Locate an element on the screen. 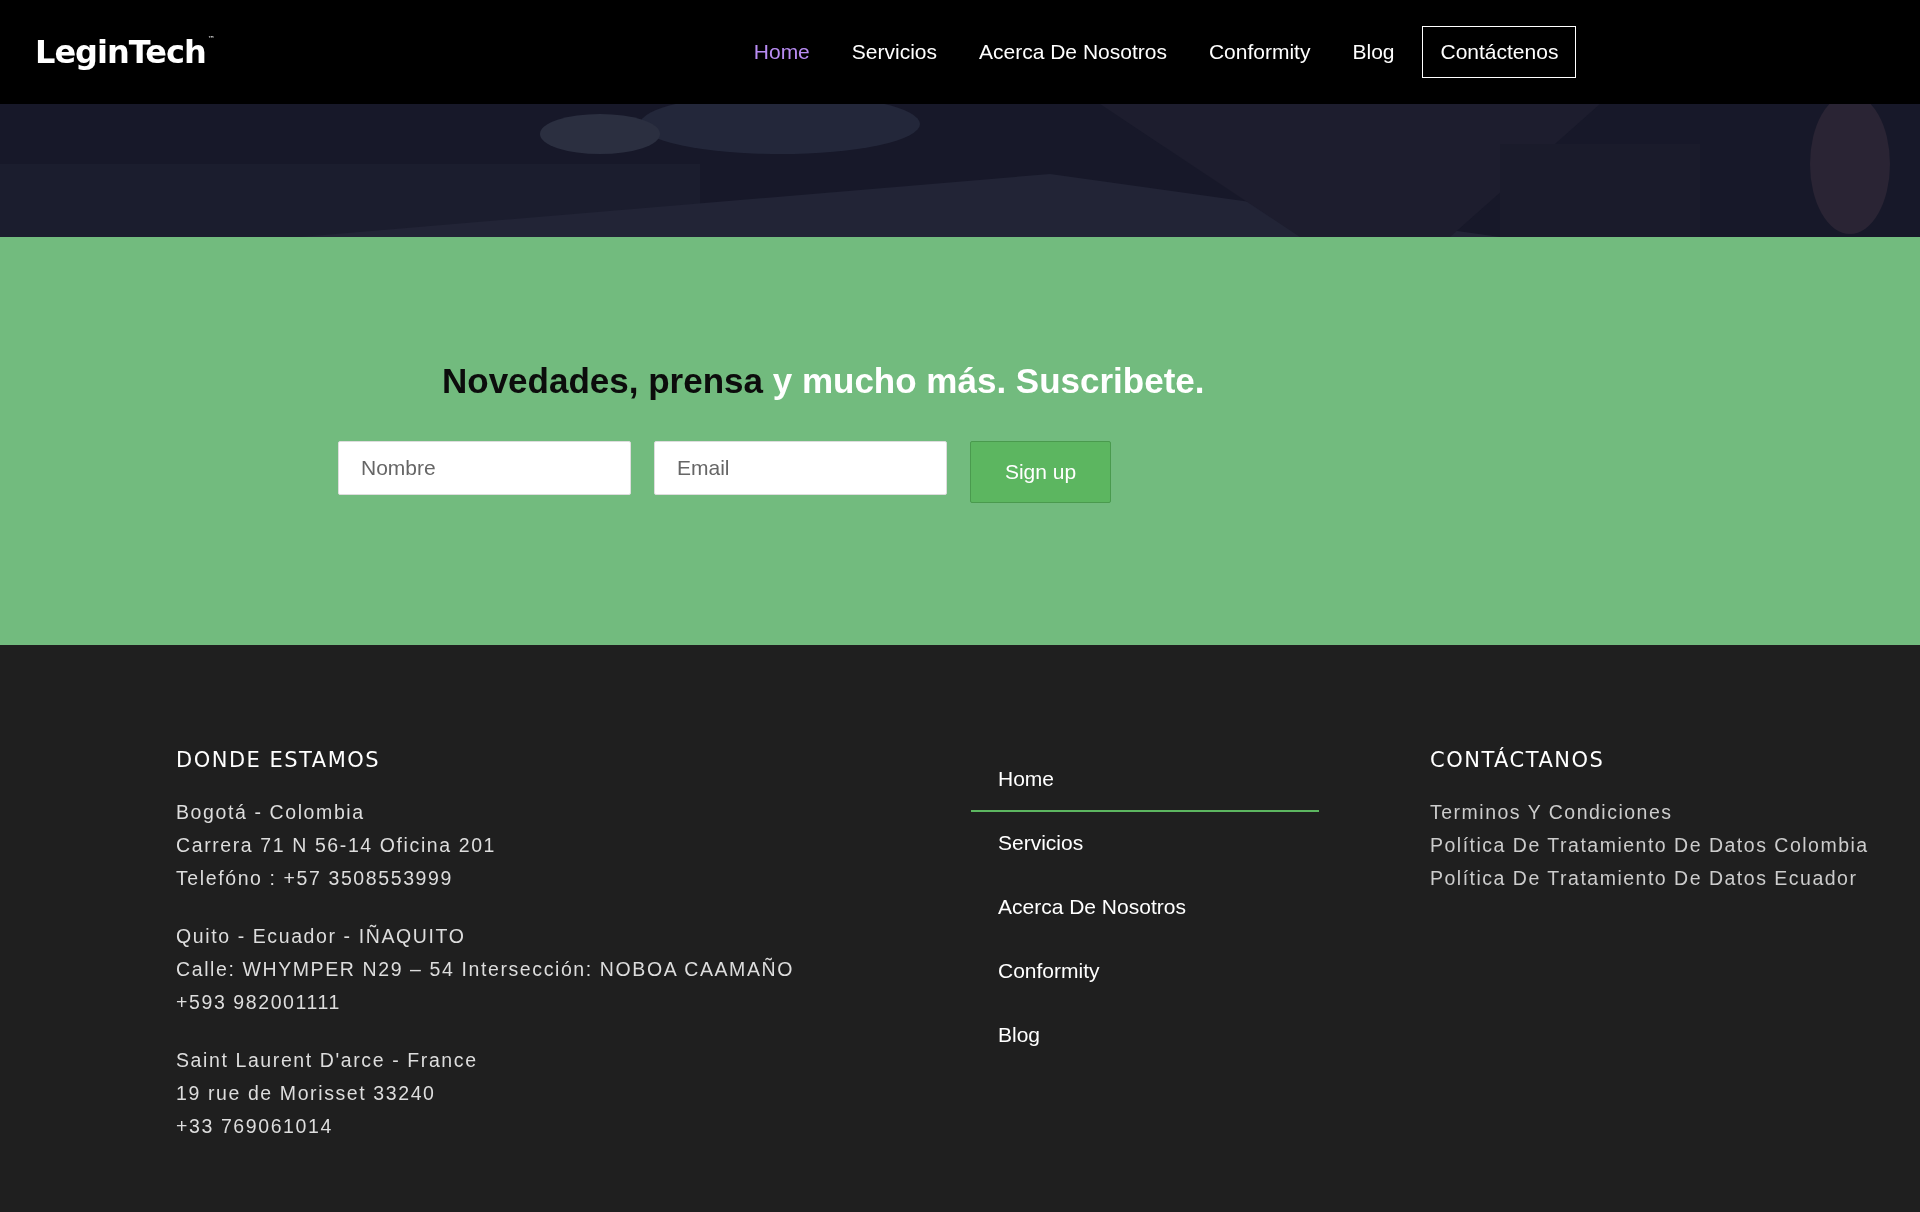 This screenshot has width=1920, height=1212. column-heading: DONDE ESTAMOS is located at coordinates (279, 760).